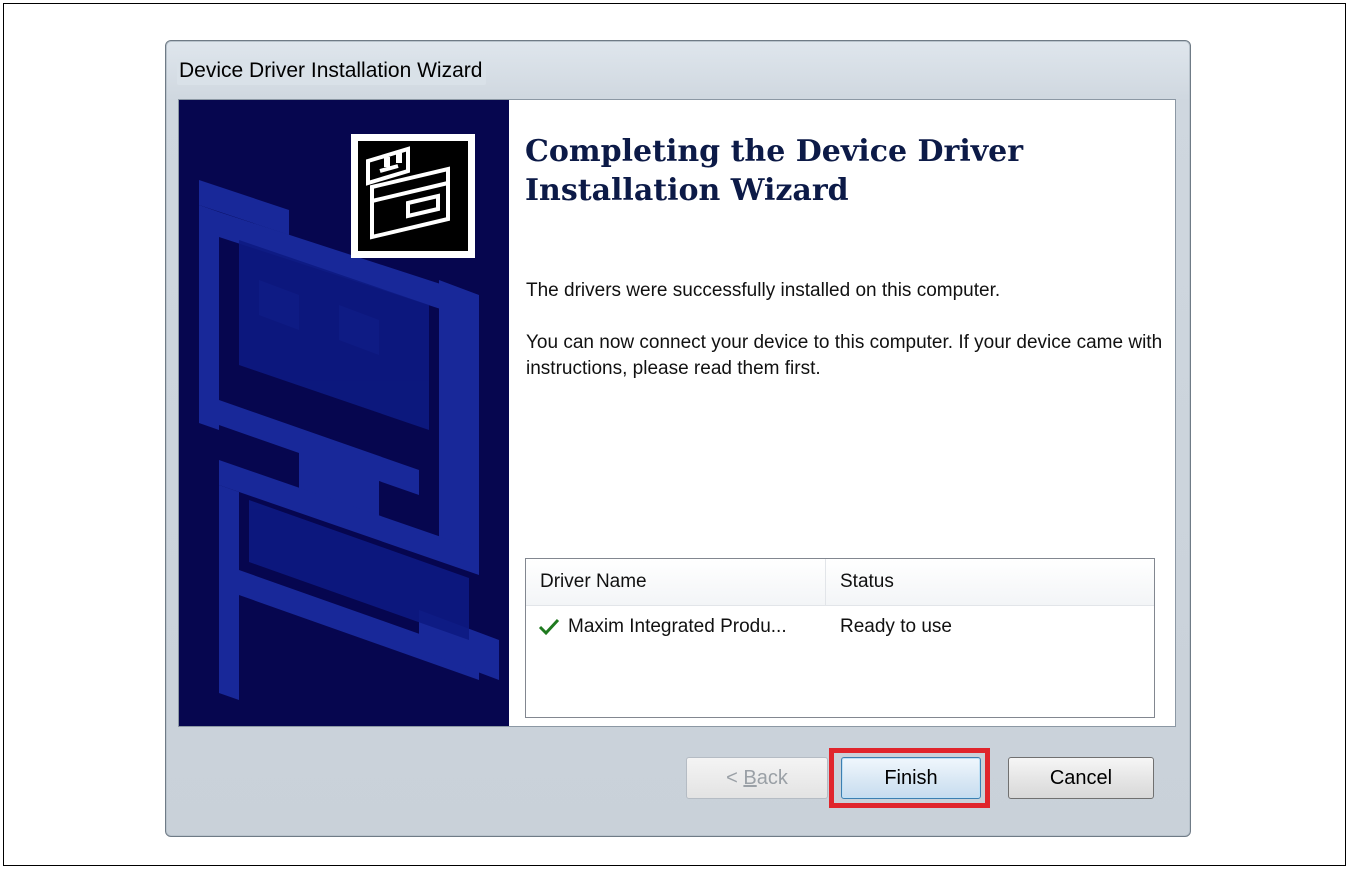 This screenshot has width=1351, height=871. What do you see at coordinates (332, 72) in the screenshot?
I see `window-title: Device Driver Installation Wizard` at bounding box center [332, 72].